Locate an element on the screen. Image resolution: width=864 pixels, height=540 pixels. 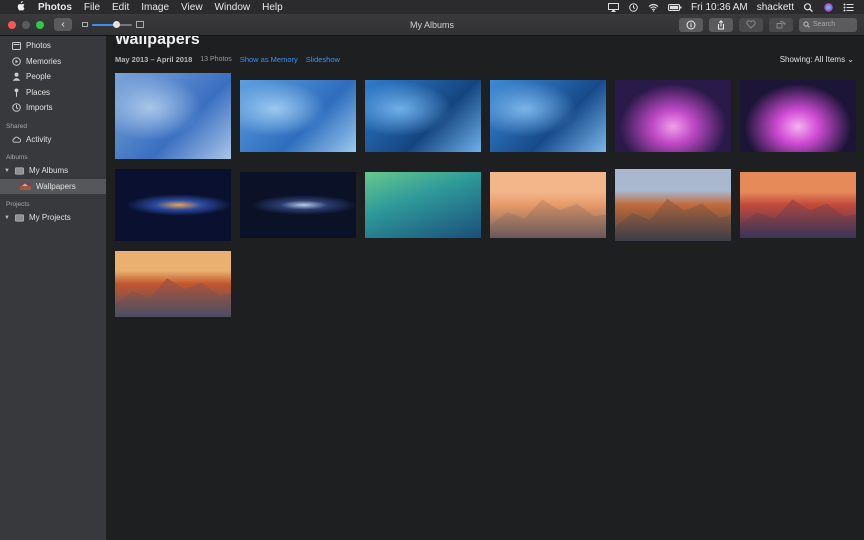
page-title: Wallpapers is located at coordinates (157, 42).